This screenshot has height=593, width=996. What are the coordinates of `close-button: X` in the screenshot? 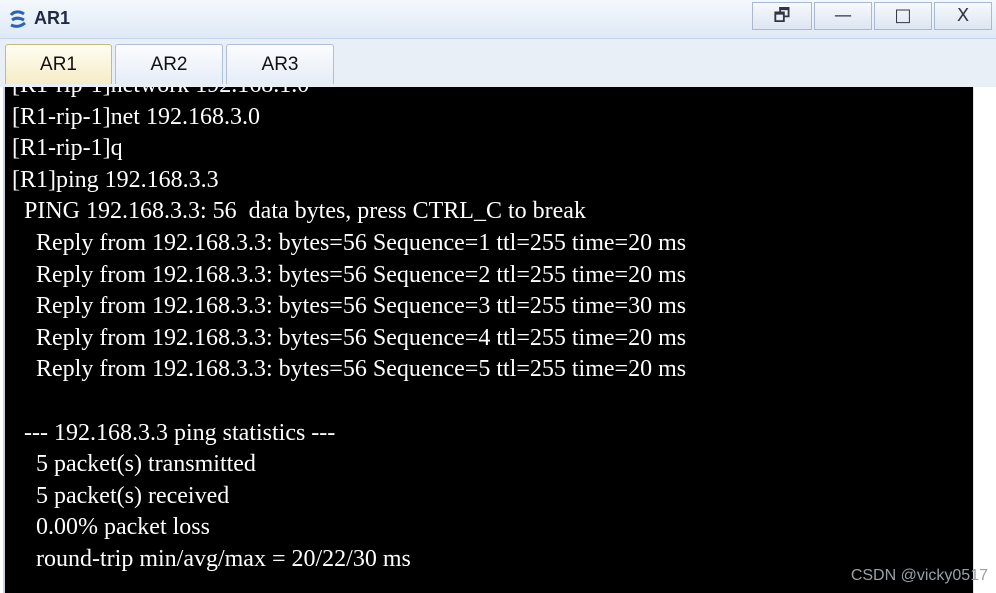 It's located at (963, 16).